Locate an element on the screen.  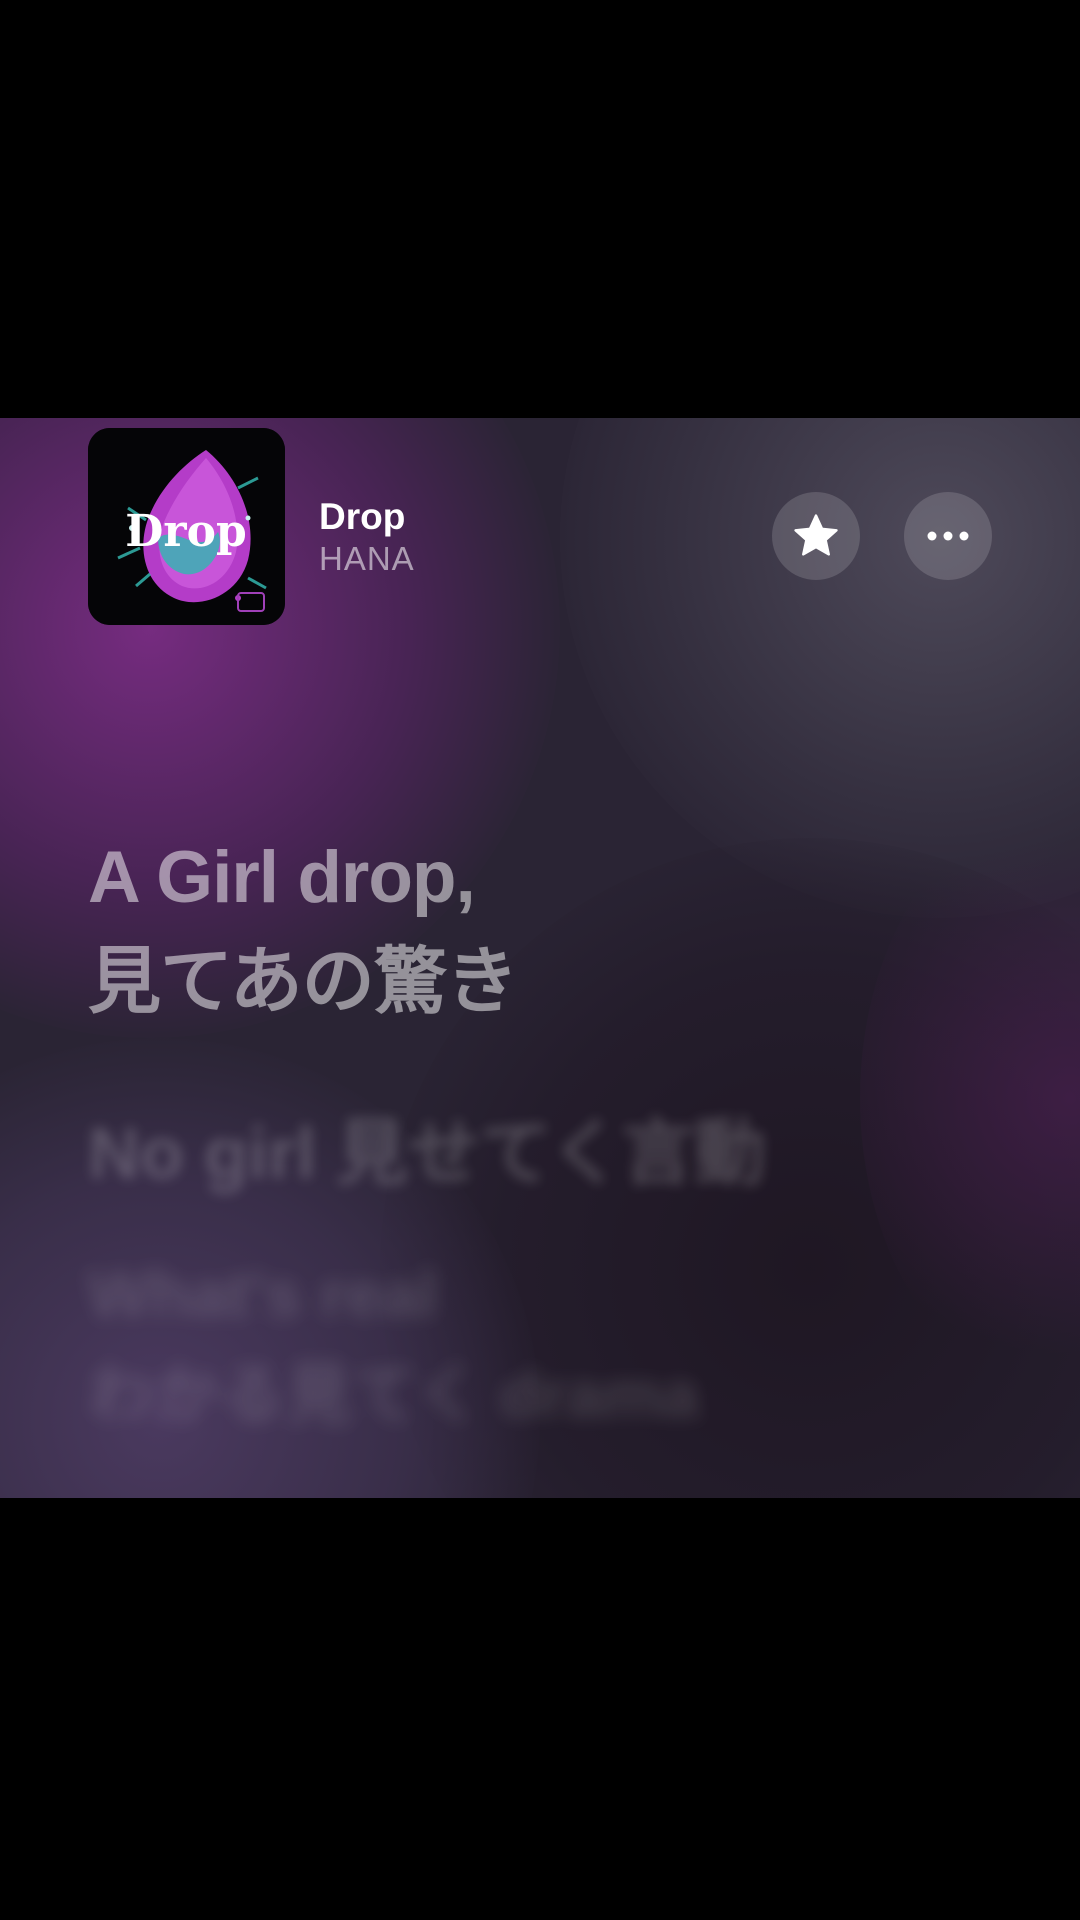
star-icon is located at coordinates (816, 535).